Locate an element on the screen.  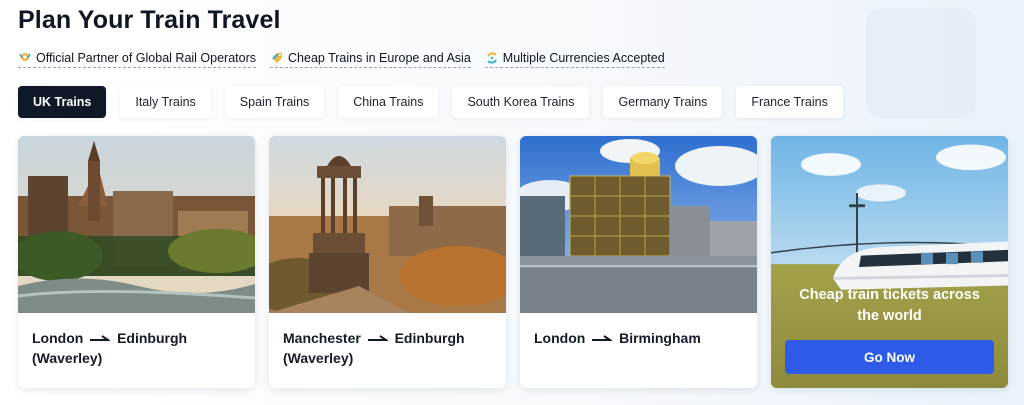
route-title: London Edinburgh (Waverley) is located at coordinates (136, 340).